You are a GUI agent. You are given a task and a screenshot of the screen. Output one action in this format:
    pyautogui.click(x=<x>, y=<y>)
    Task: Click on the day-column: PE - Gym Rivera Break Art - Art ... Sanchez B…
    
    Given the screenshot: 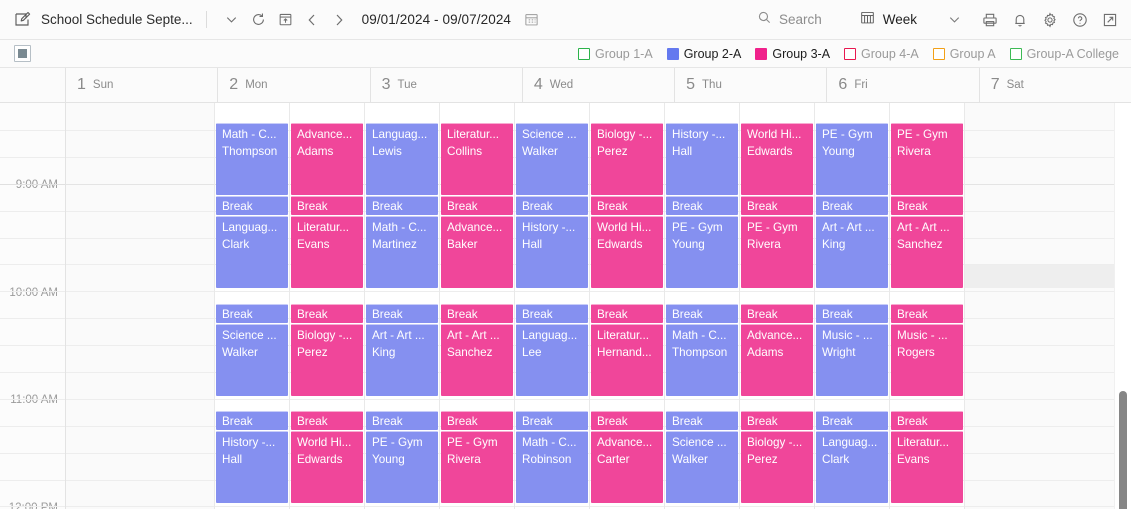 What is the action you would take?
    pyautogui.click(x=927, y=306)
    